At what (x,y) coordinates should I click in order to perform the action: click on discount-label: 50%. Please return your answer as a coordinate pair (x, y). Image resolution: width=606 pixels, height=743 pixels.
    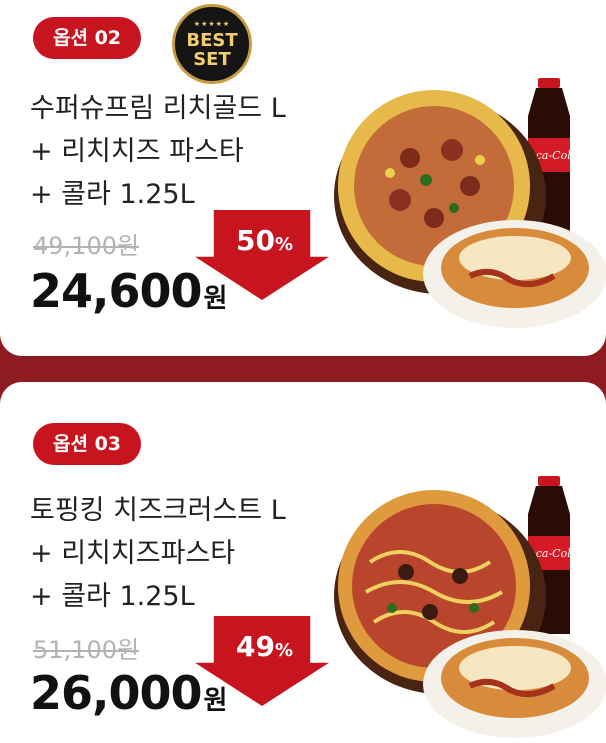
    Looking at the image, I should click on (264, 240).